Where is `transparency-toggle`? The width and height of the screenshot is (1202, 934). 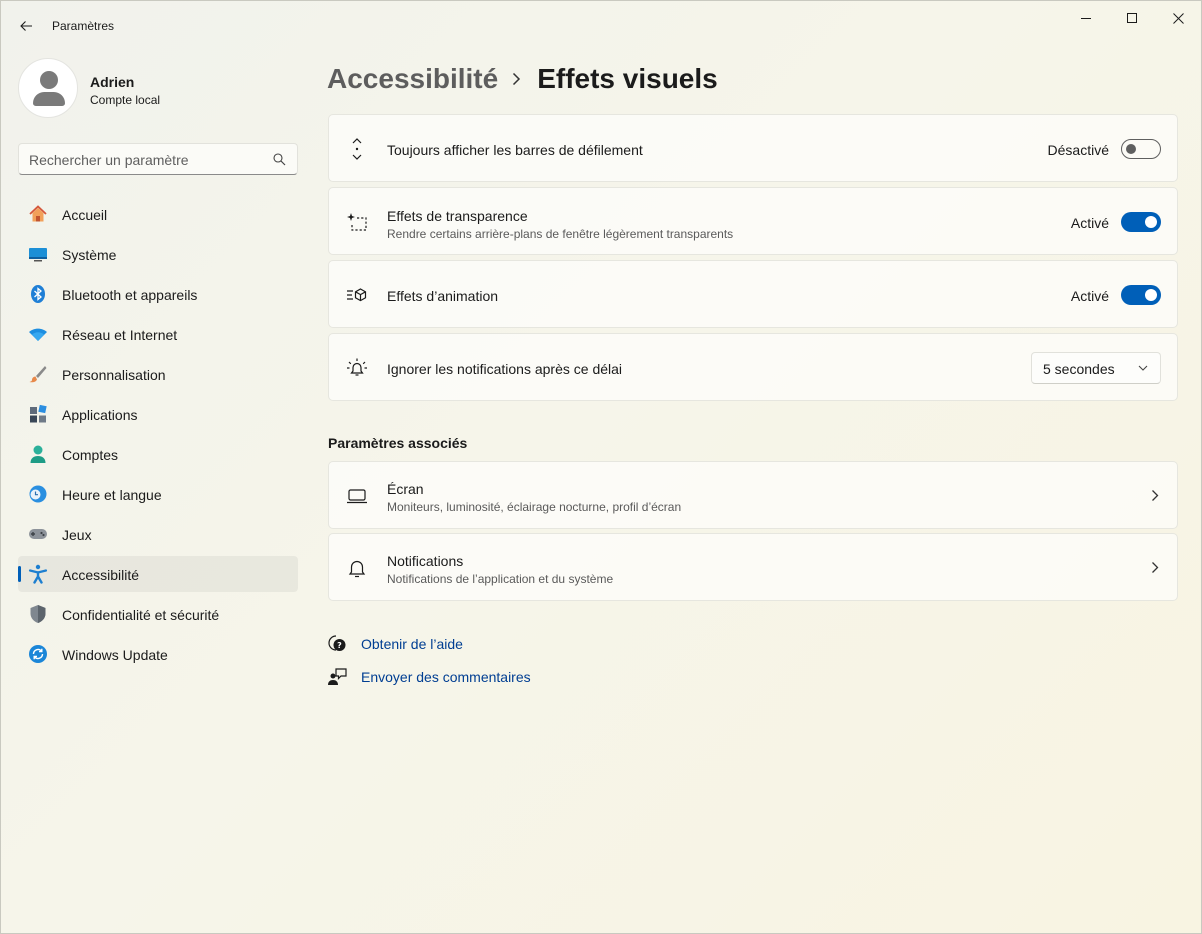
transparency-toggle is located at coordinates (1141, 222).